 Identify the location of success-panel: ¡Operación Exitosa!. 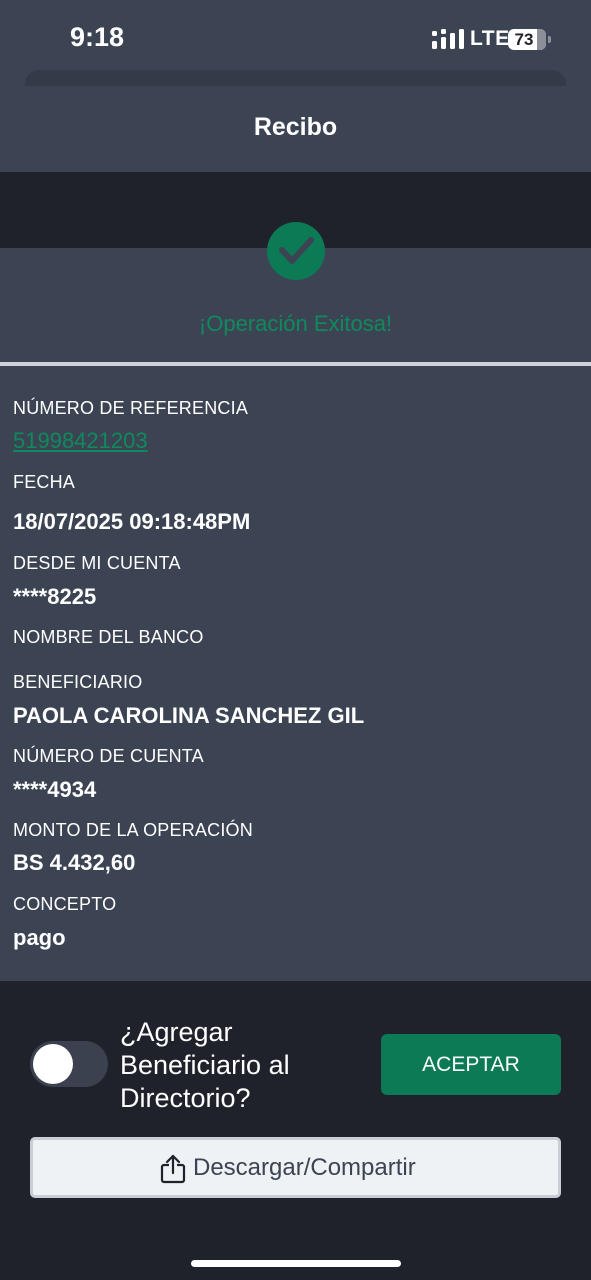
(295, 292).